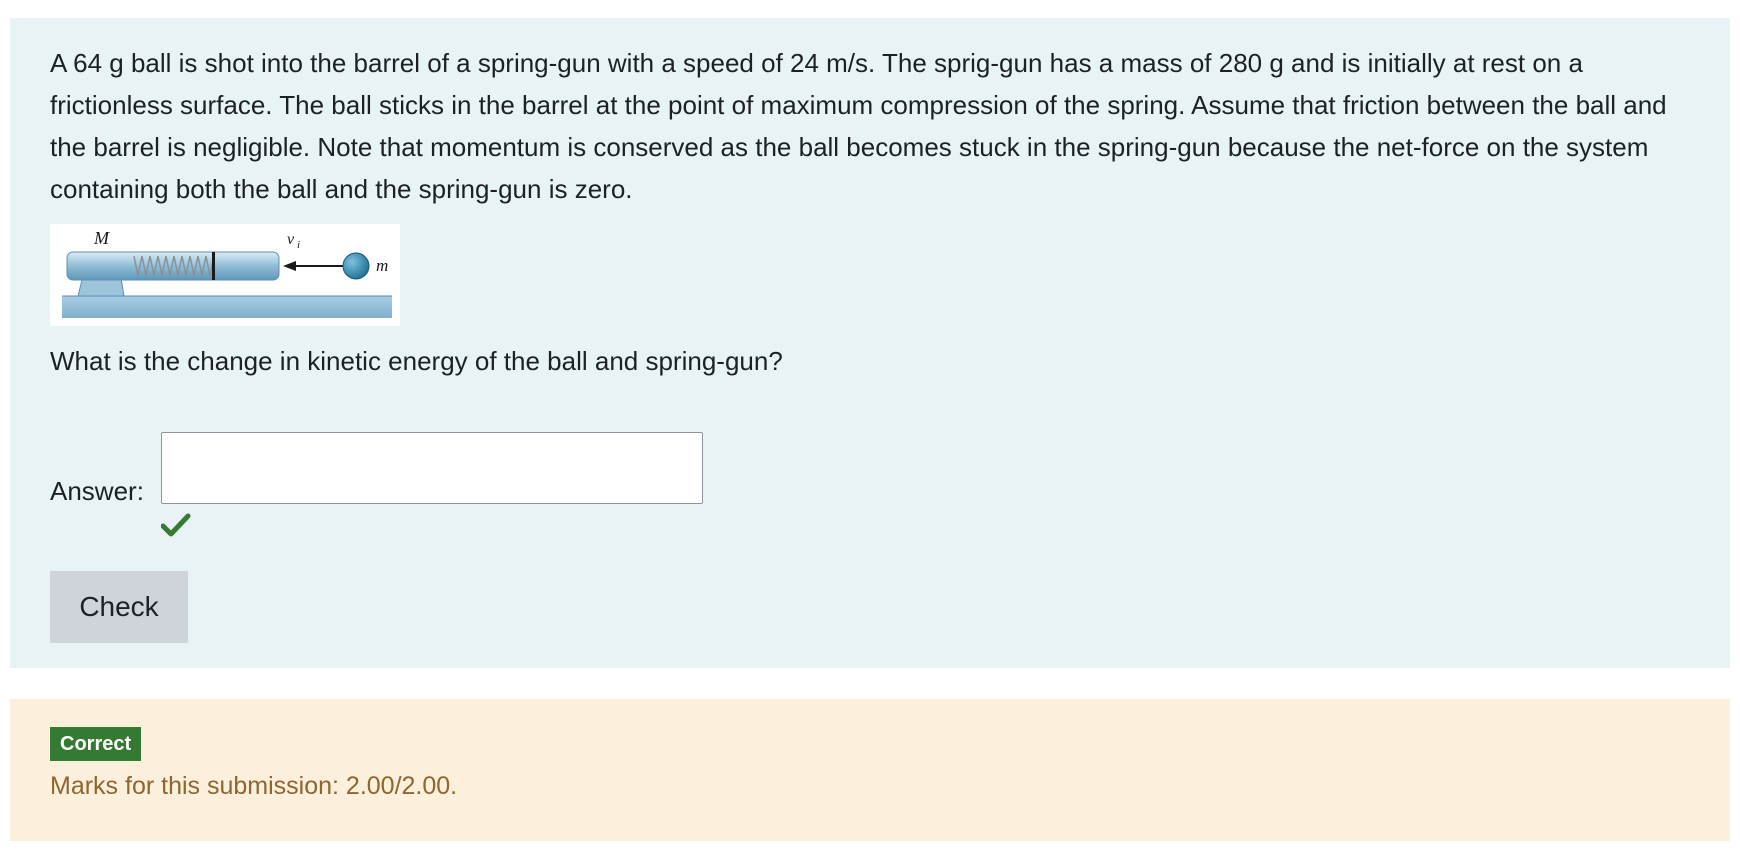 The image size is (1740, 854). Describe the element at coordinates (119, 607) in the screenshot. I see `check-button: Check` at that location.